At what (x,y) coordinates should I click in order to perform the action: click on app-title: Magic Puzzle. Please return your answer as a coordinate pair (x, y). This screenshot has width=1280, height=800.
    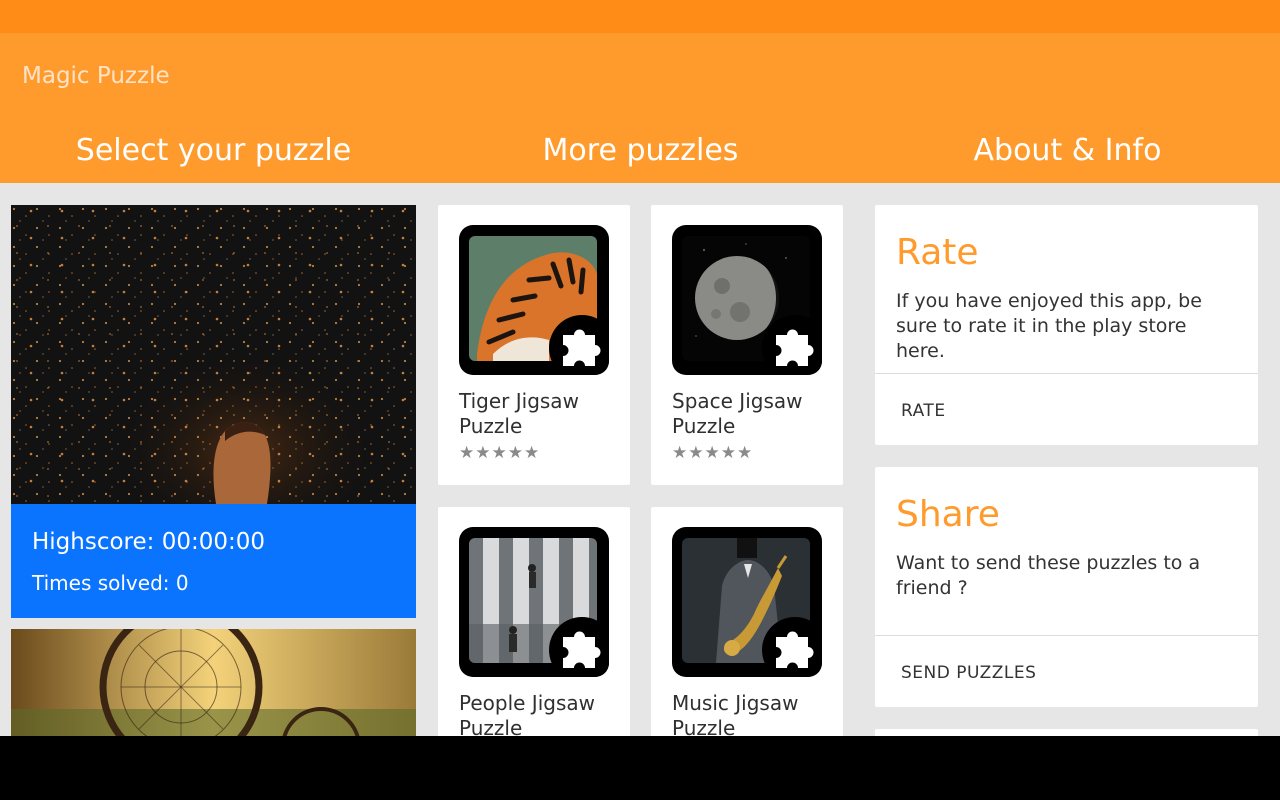
    Looking at the image, I should click on (96, 76).